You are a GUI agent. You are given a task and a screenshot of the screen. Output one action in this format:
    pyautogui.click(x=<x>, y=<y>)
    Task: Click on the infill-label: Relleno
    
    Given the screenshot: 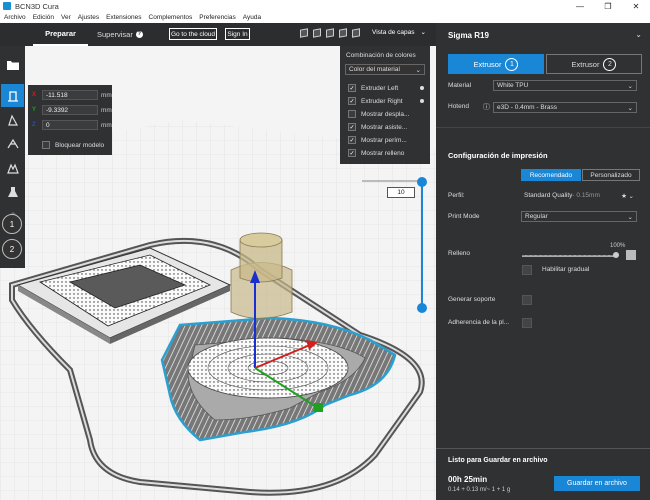 What is the action you would take?
    pyautogui.click(x=459, y=253)
    